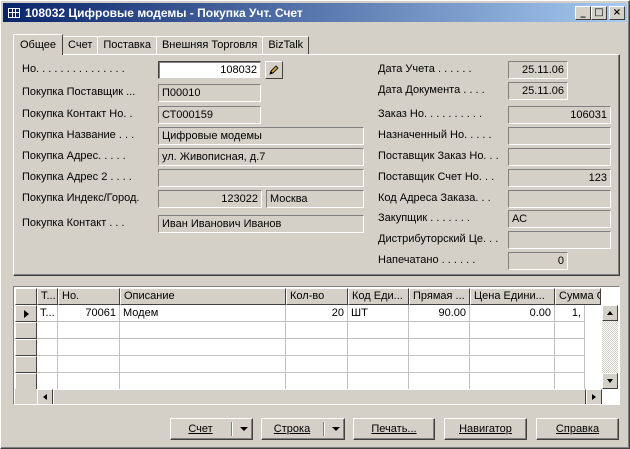 Image resolution: width=630 pixels, height=449 pixels. Describe the element at coordinates (209, 45) in the screenshot. I see `tab-foreign-trade: Внешняя Торговля` at that location.